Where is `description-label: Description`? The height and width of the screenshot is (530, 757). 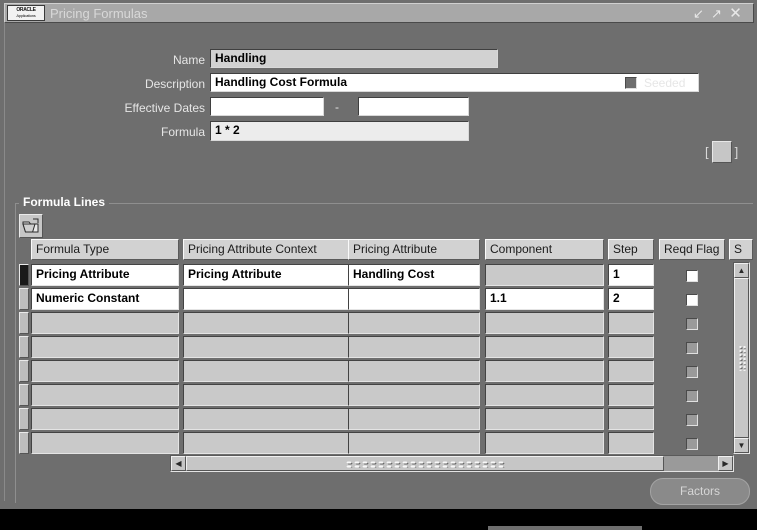
description-label: Description is located at coordinates (174, 84).